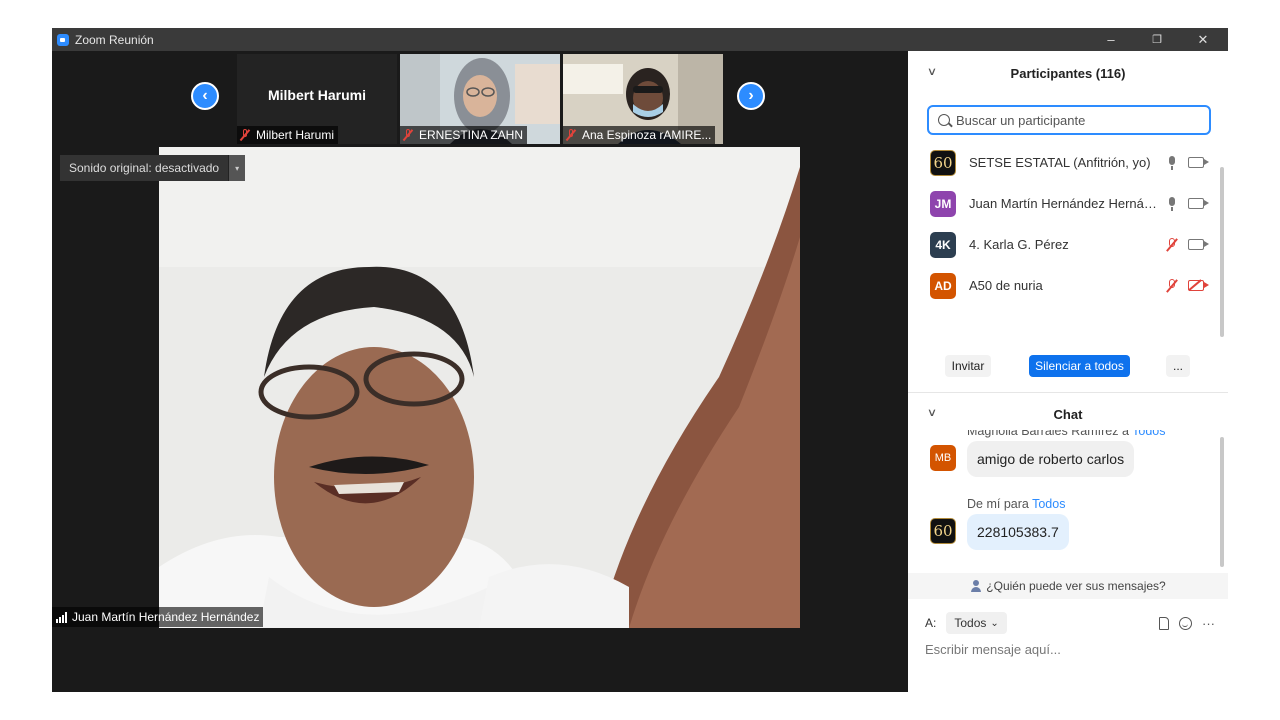 This screenshot has width=1280, height=720. What do you see at coordinates (1066, 434) in the screenshot?
I see `message-sender: Magnolia Barrales Ramírez a Todos` at bounding box center [1066, 434].